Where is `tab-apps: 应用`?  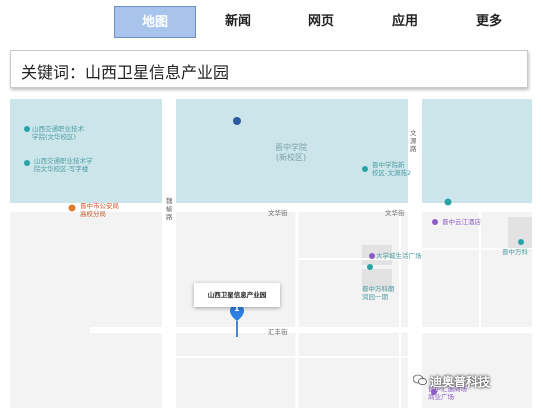 tab-apps: 应用 is located at coordinates (405, 22).